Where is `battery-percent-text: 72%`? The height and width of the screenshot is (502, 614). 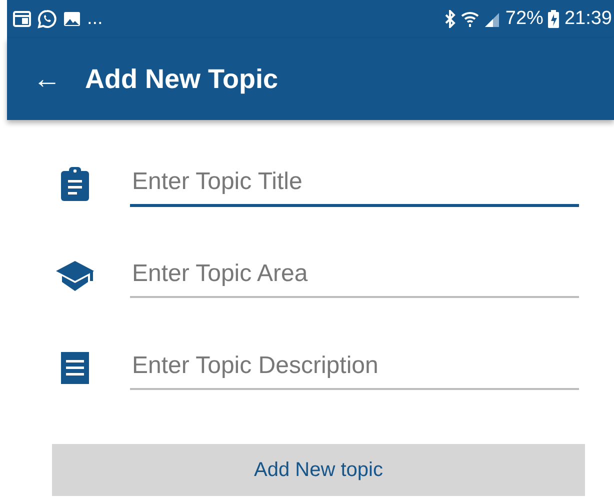 battery-percent-text: 72% is located at coordinates (524, 19).